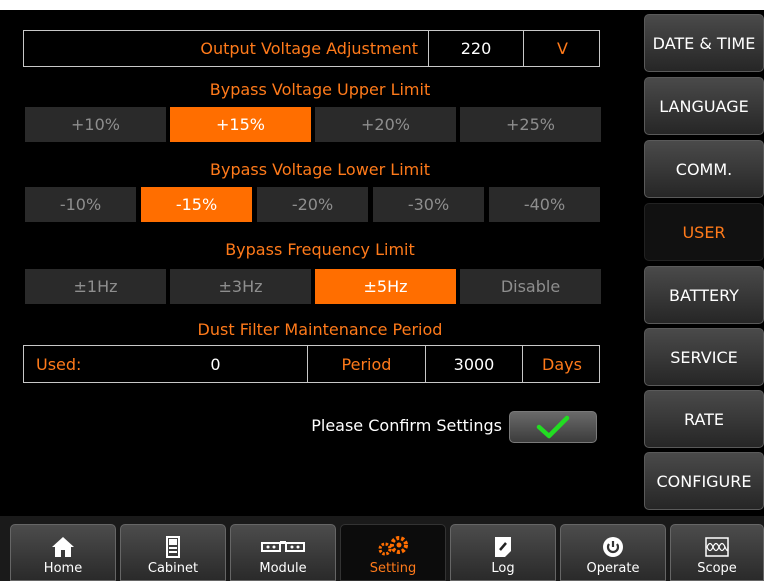 The width and height of the screenshot is (764, 581). What do you see at coordinates (173, 568) in the screenshot?
I see `nav-cabinet-label: Cabinet` at bounding box center [173, 568].